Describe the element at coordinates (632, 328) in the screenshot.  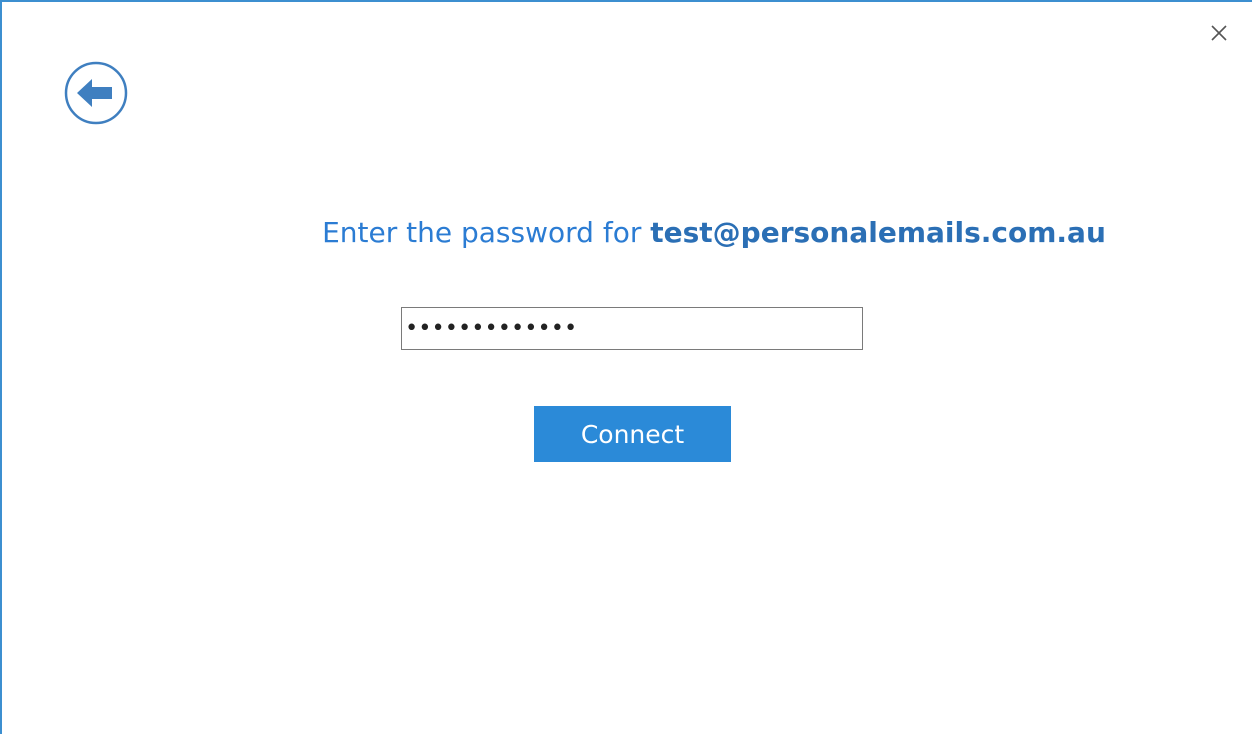
I see `password-input` at that location.